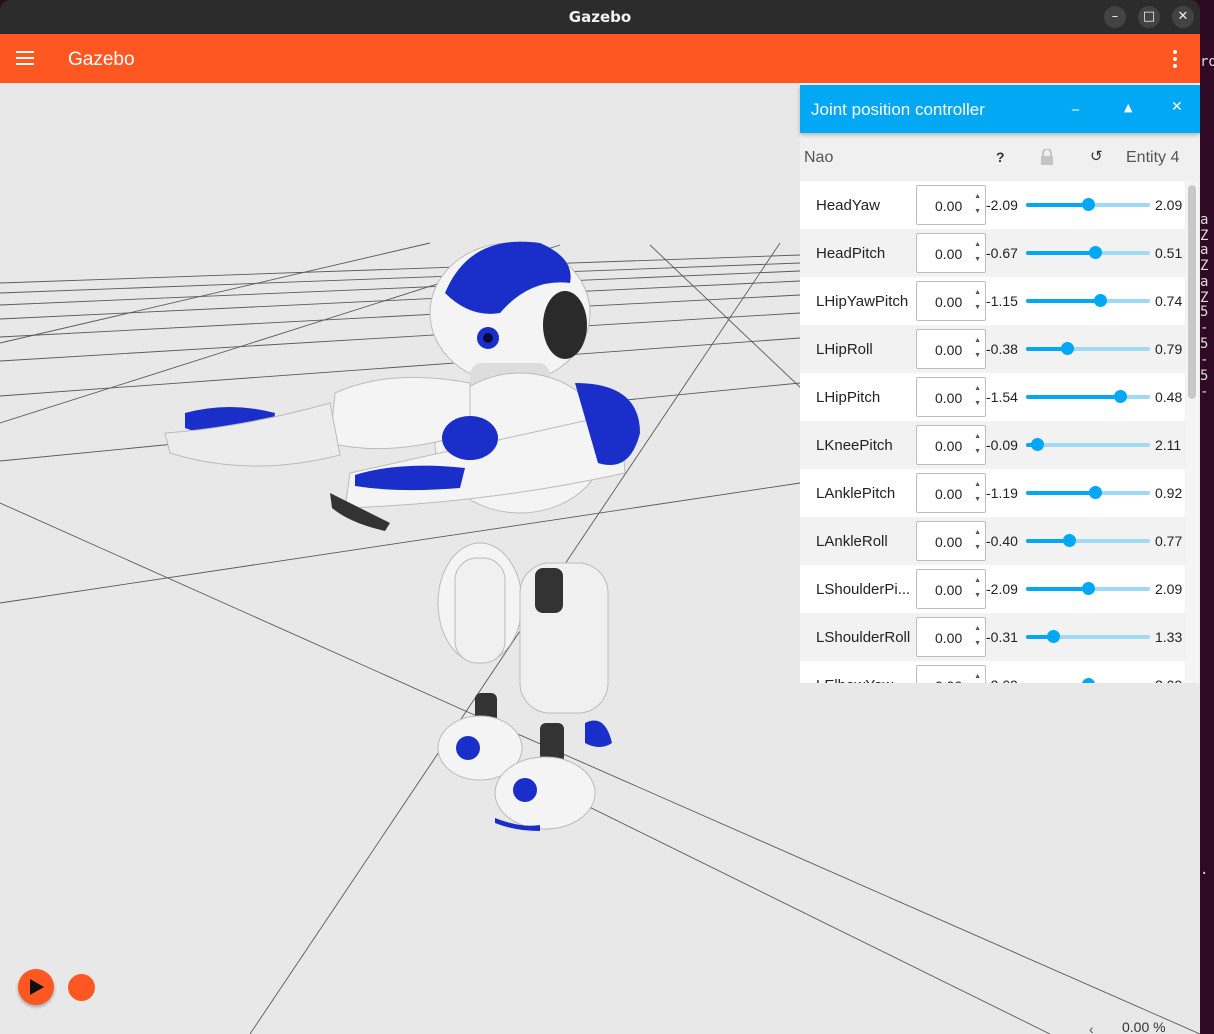 The height and width of the screenshot is (1034, 1214). What do you see at coordinates (1002, 541) in the screenshot?
I see `joint-min: -0.40` at bounding box center [1002, 541].